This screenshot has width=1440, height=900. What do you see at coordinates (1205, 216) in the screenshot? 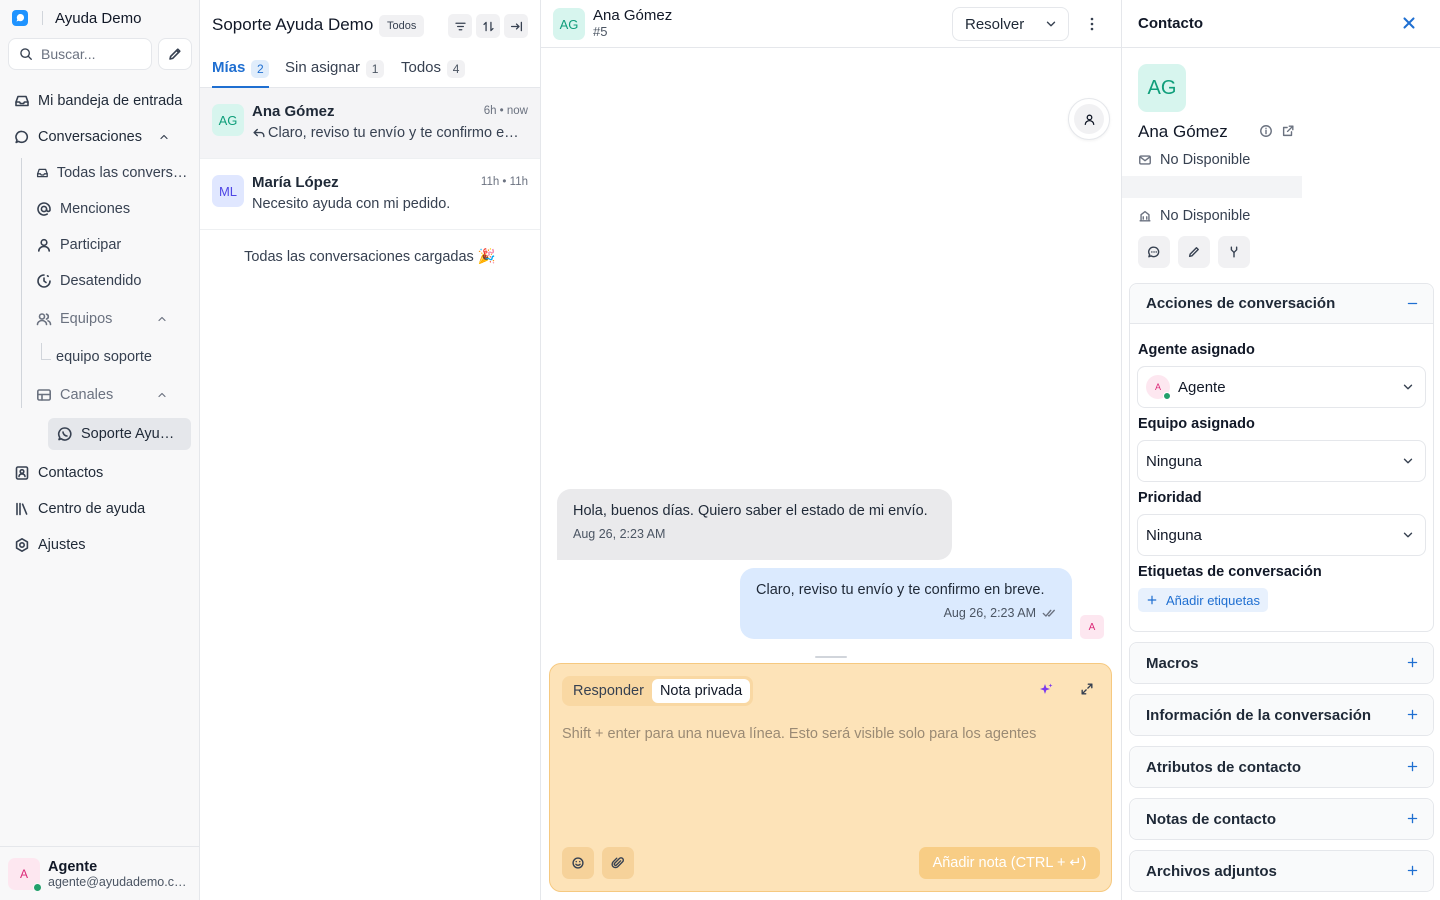
I see `contact-company-value: No Disponible` at bounding box center [1205, 216].